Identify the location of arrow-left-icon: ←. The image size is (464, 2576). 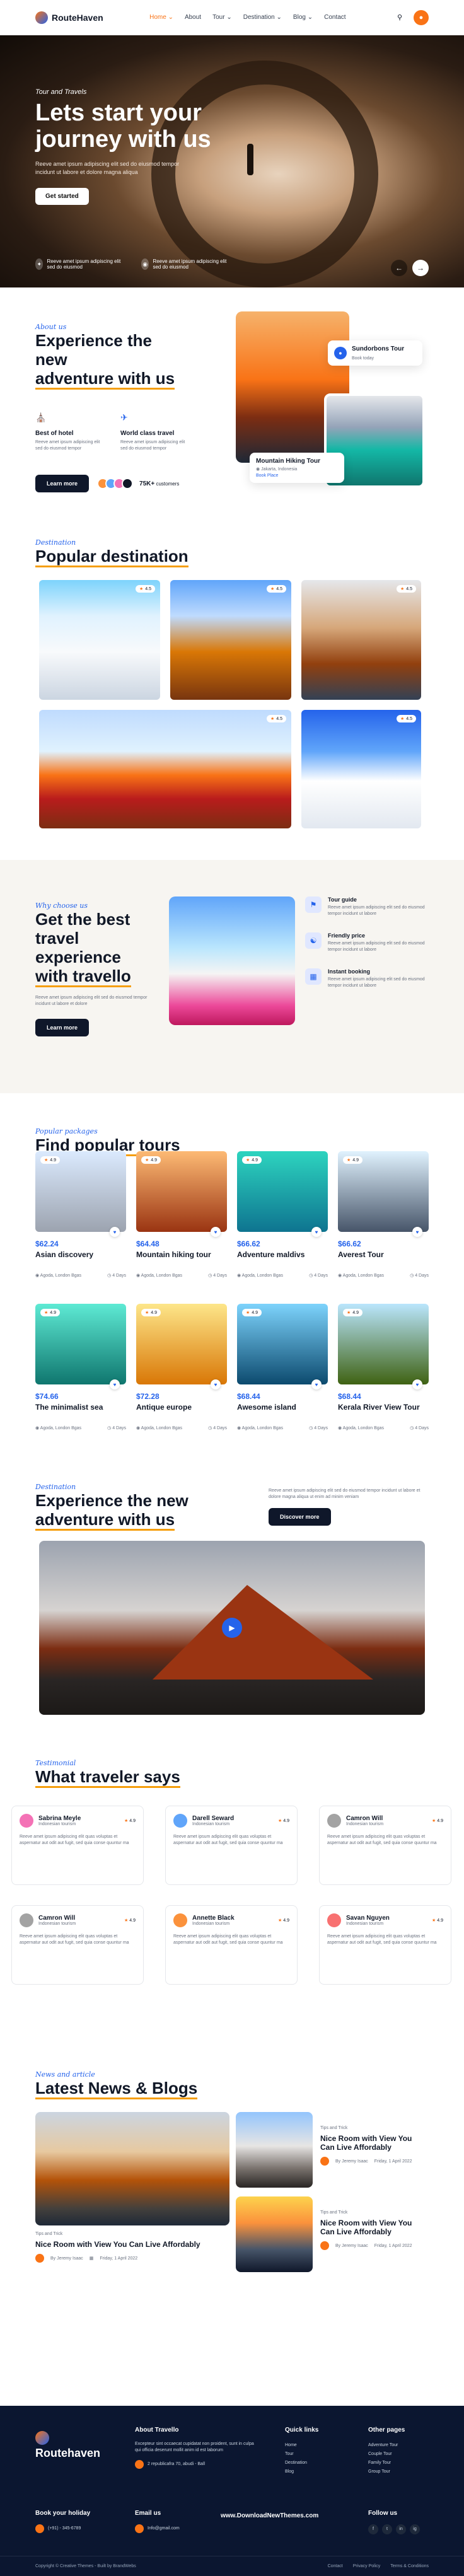
(399, 268).